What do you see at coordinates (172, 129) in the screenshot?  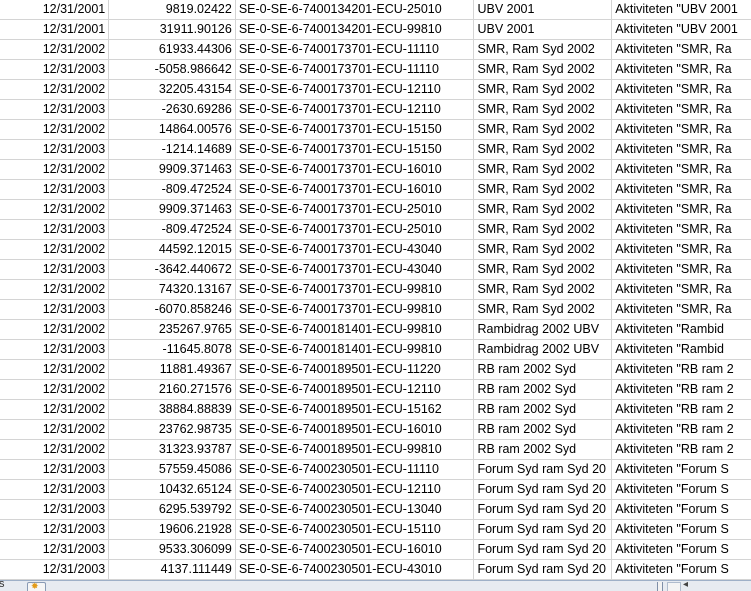 I see `cell-amount: 14864.00576` at bounding box center [172, 129].